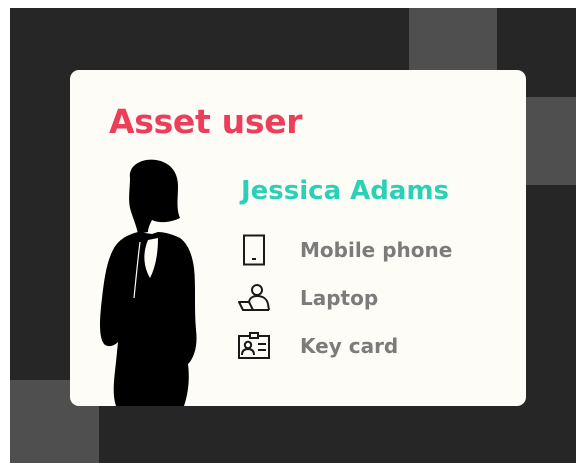  I want to click on asset-list: Mobile phone Laptop Key card, so click(344, 298).